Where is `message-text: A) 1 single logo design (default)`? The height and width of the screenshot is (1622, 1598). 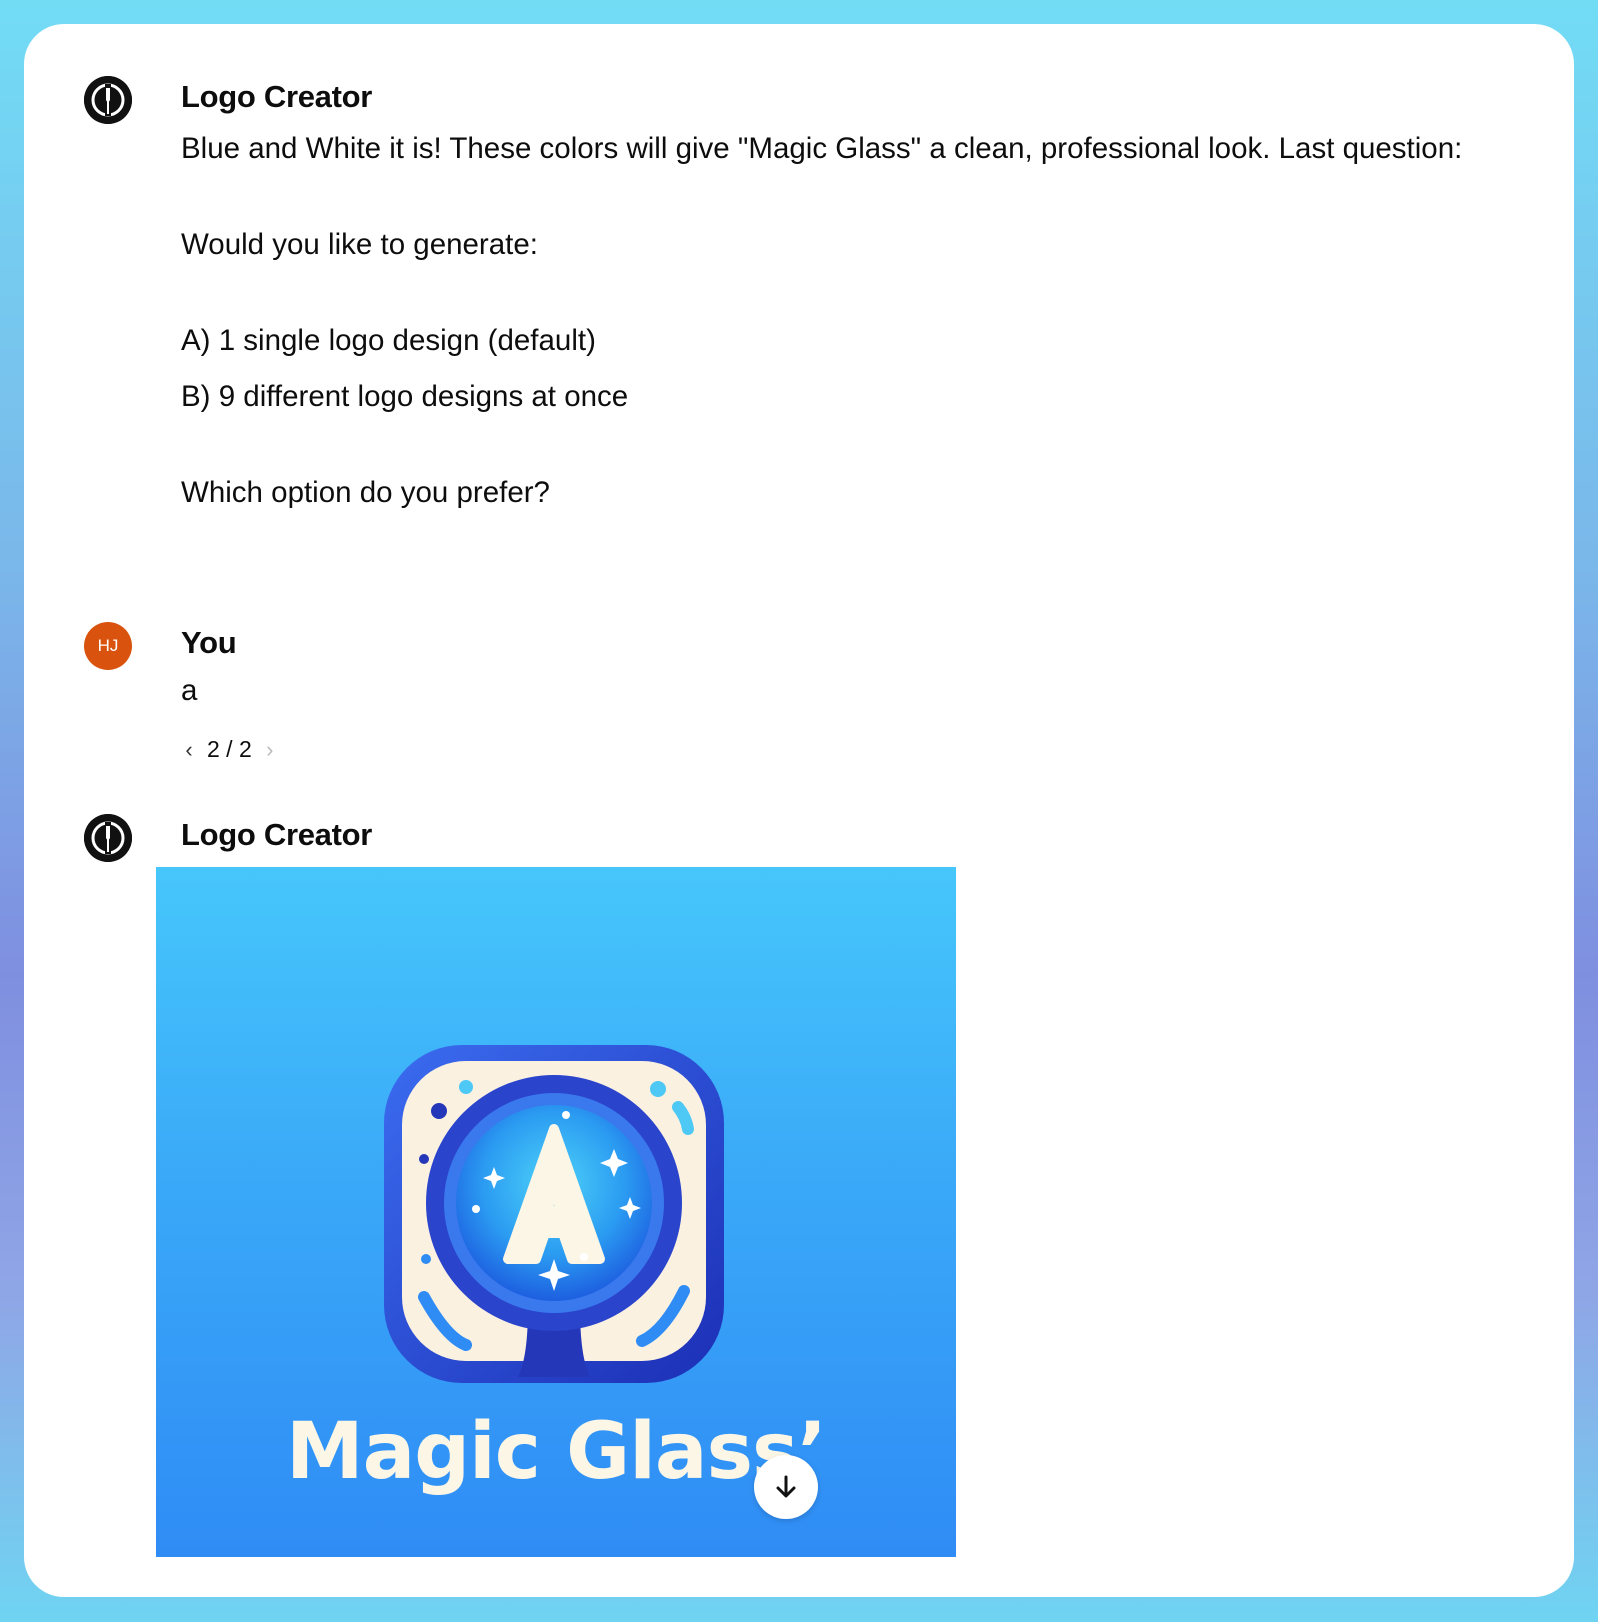
message-text: A) 1 single logo design (default) is located at coordinates (388, 340).